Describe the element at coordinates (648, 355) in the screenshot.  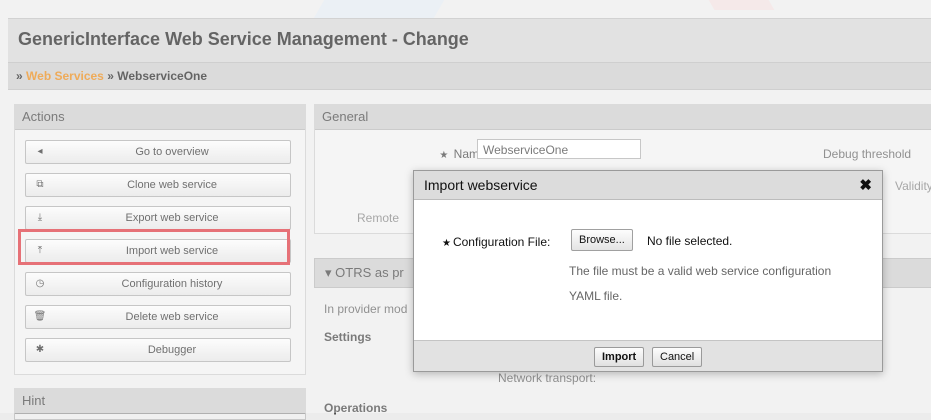
I see `dialog-footer: Import Cancel` at that location.